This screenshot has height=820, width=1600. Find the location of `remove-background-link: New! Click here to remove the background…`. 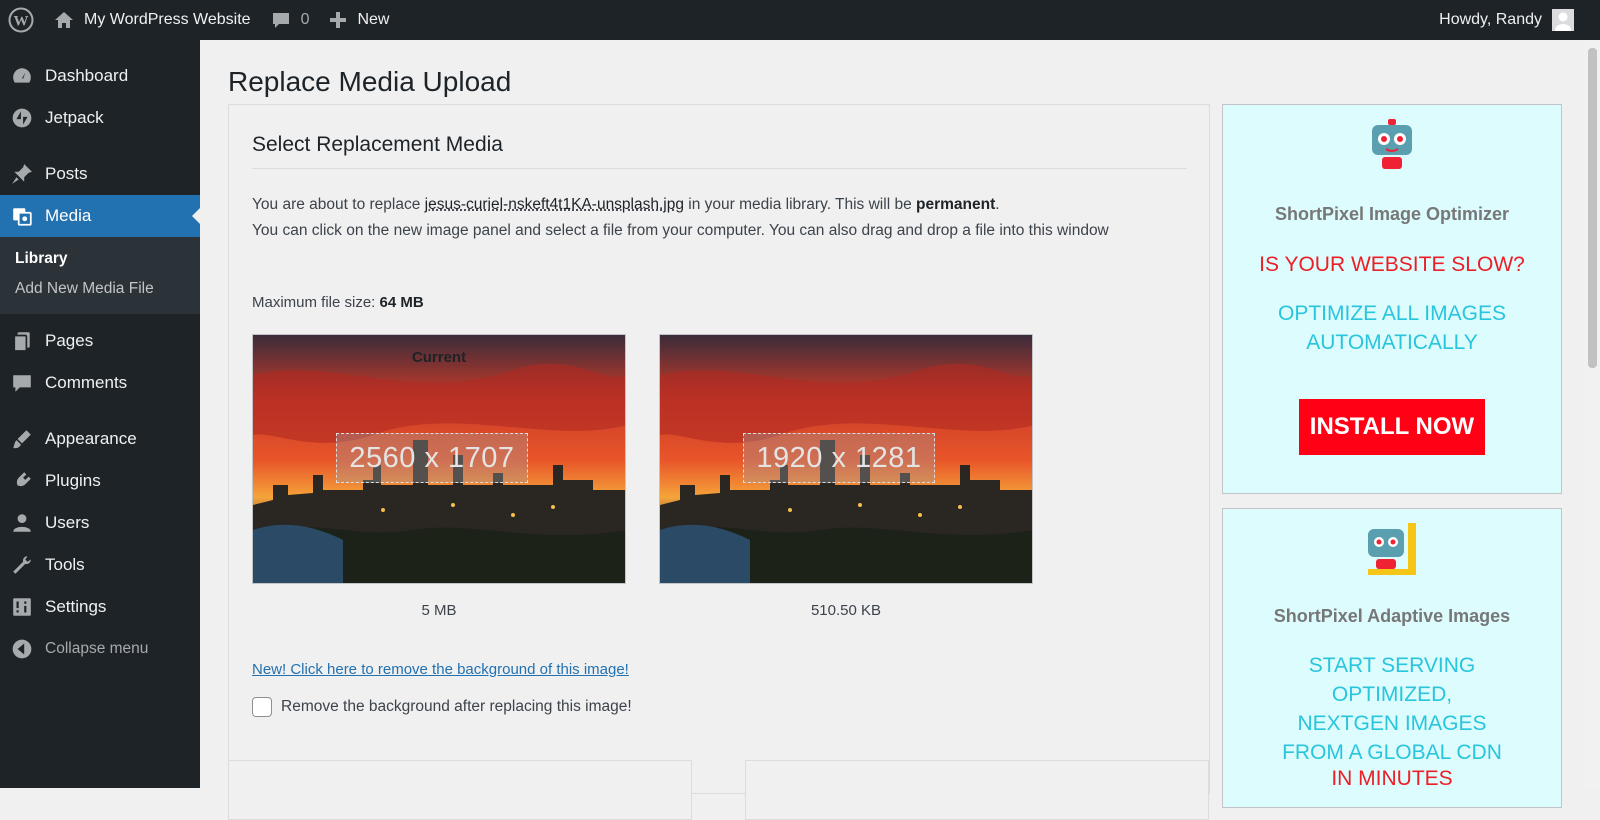

remove-background-link: New! Click here to remove the background… is located at coordinates (440, 669).